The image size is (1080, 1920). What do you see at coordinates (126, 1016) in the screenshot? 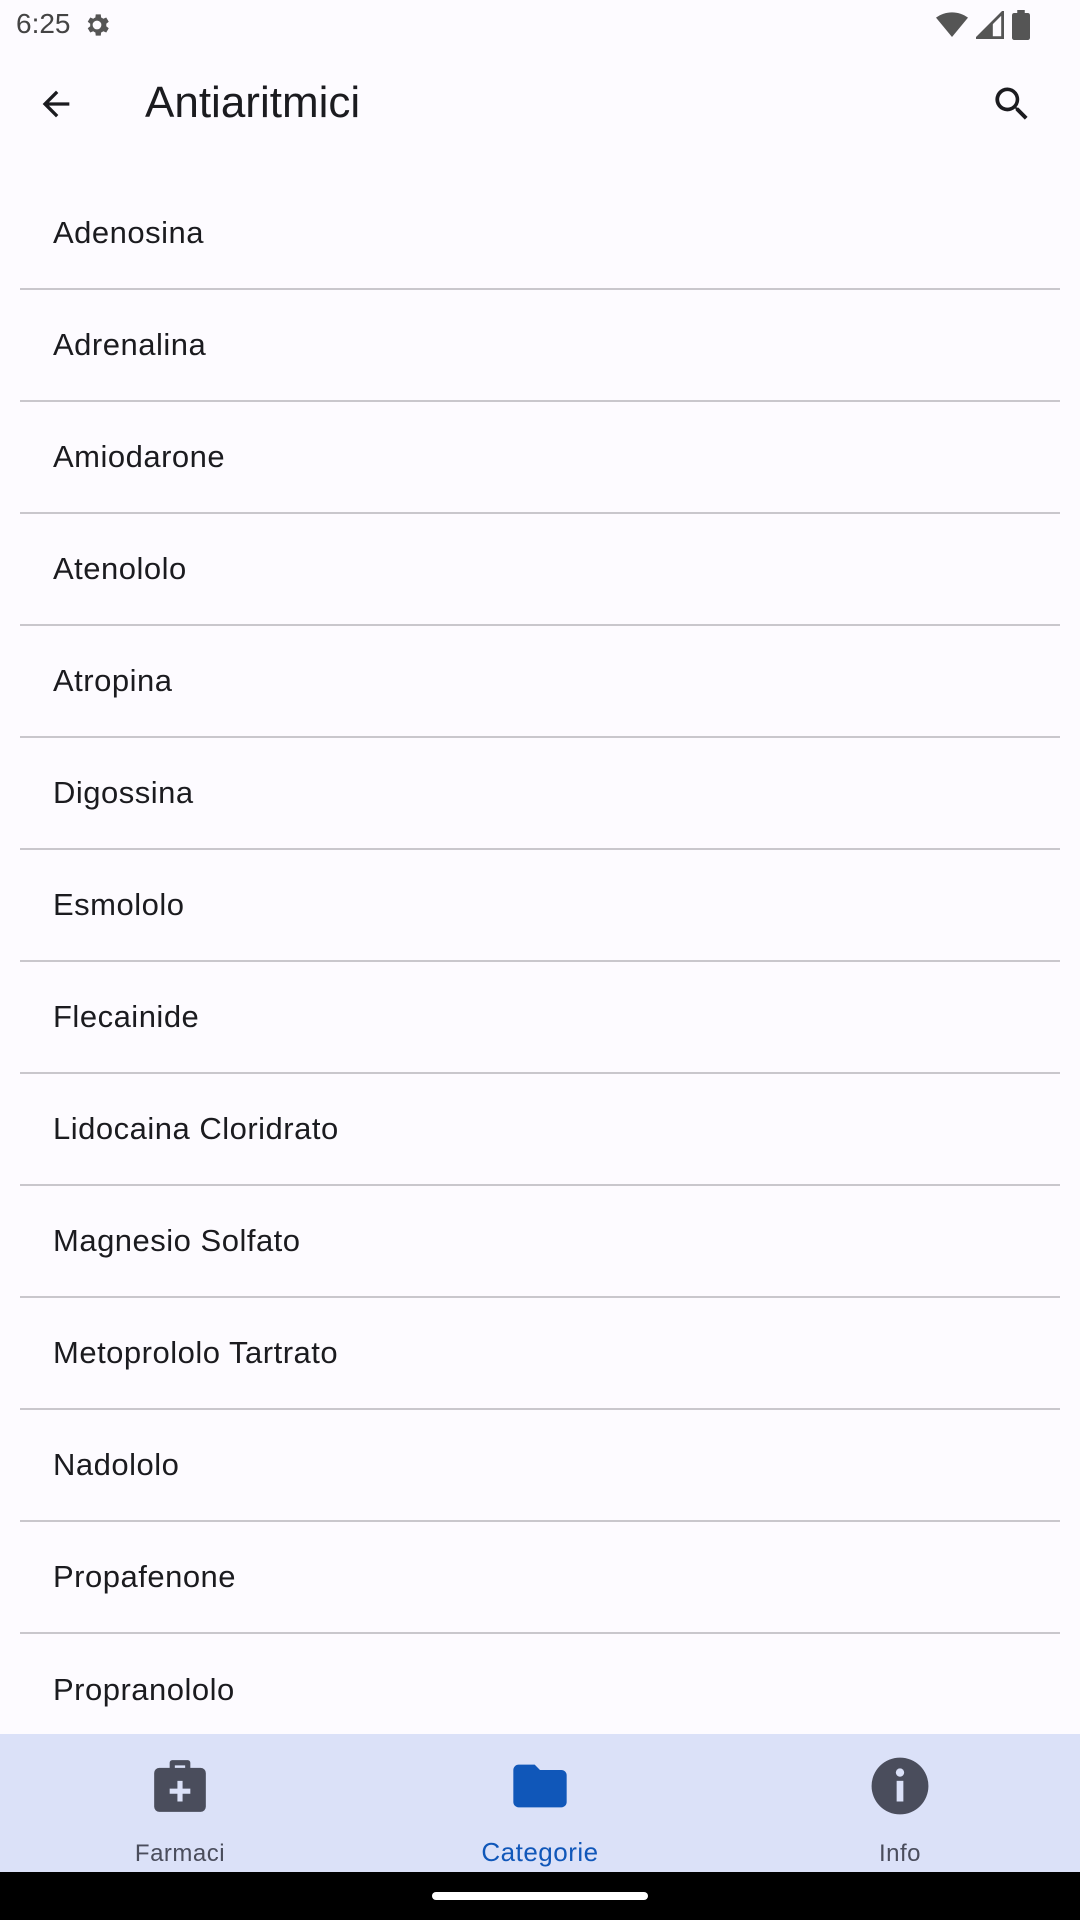
I see `list-item-label: Flecainide` at bounding box center [126, 1016].